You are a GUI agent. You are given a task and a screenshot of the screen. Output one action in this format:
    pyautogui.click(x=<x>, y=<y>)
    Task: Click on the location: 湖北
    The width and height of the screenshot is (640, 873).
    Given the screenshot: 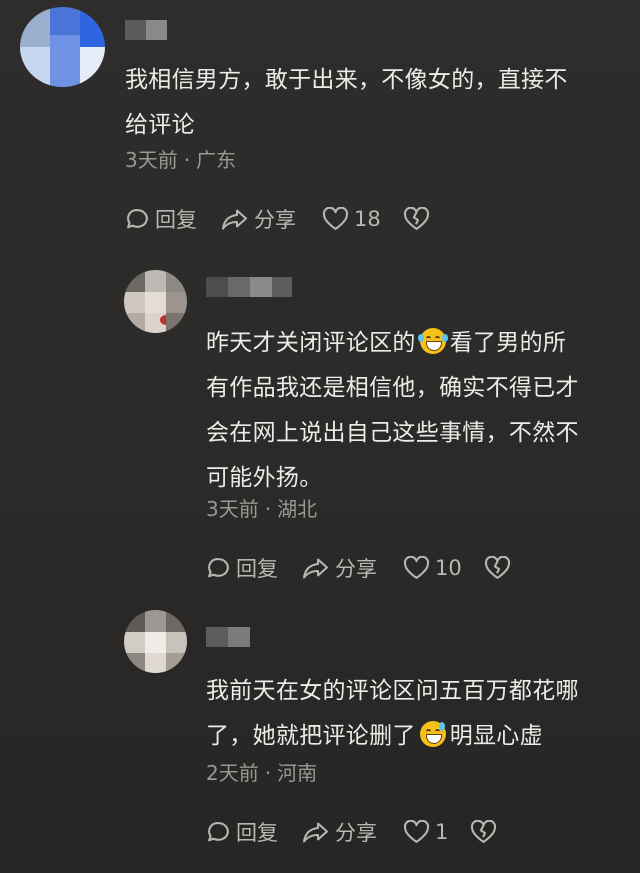 What is the action you would take?
    pyautogui.click(x=297, y=509)
    